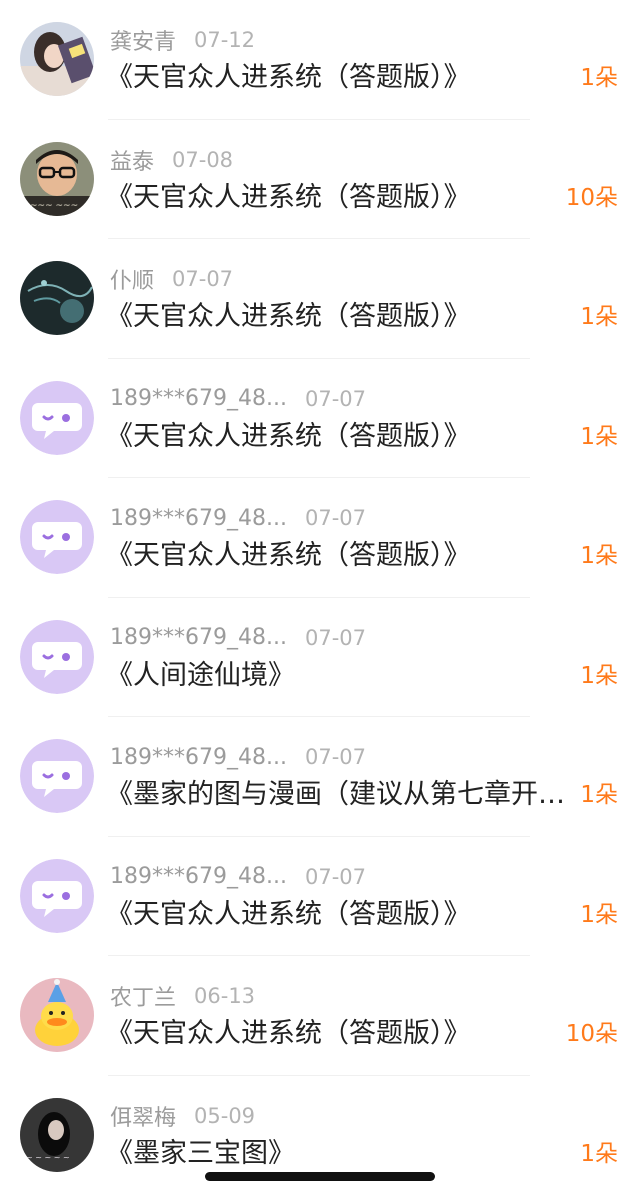 The height and width of the screenshot is (1195, 640). I want to click on avatar: ~ ~ ~ ~ ~, so click(57, 1135).